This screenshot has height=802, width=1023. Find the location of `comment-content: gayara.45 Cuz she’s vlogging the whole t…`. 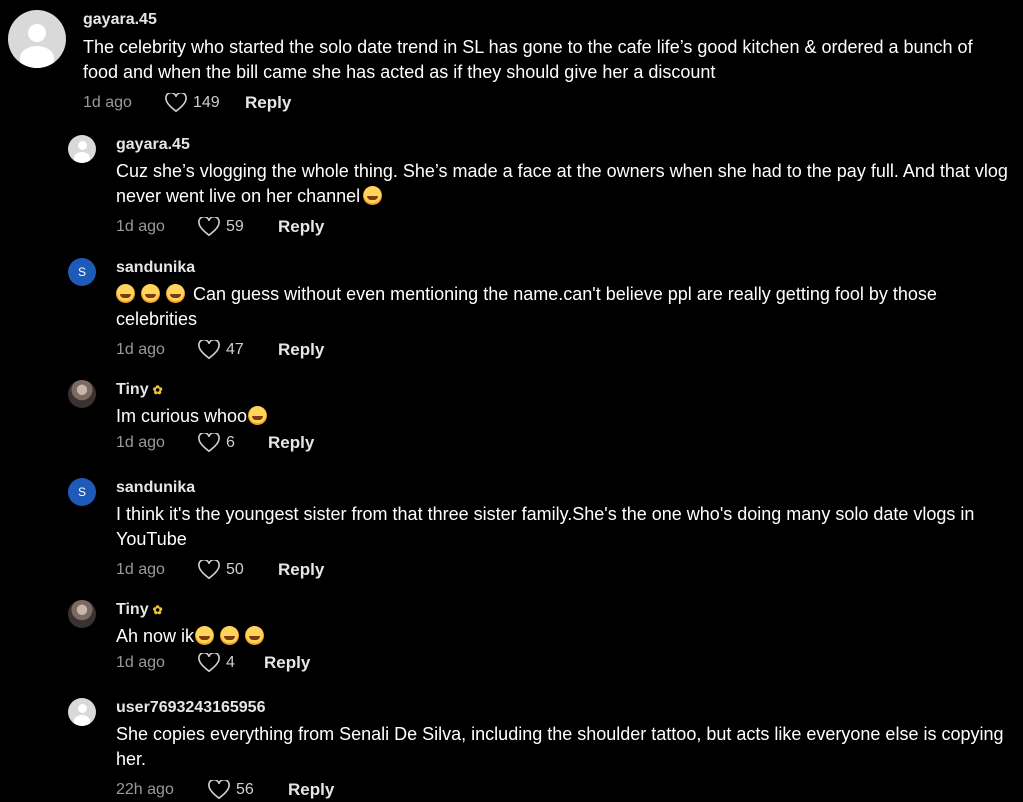

comment-content: gayara.45 Cuz she’s vlogging the whole t… is located at coordinates (562, 187).